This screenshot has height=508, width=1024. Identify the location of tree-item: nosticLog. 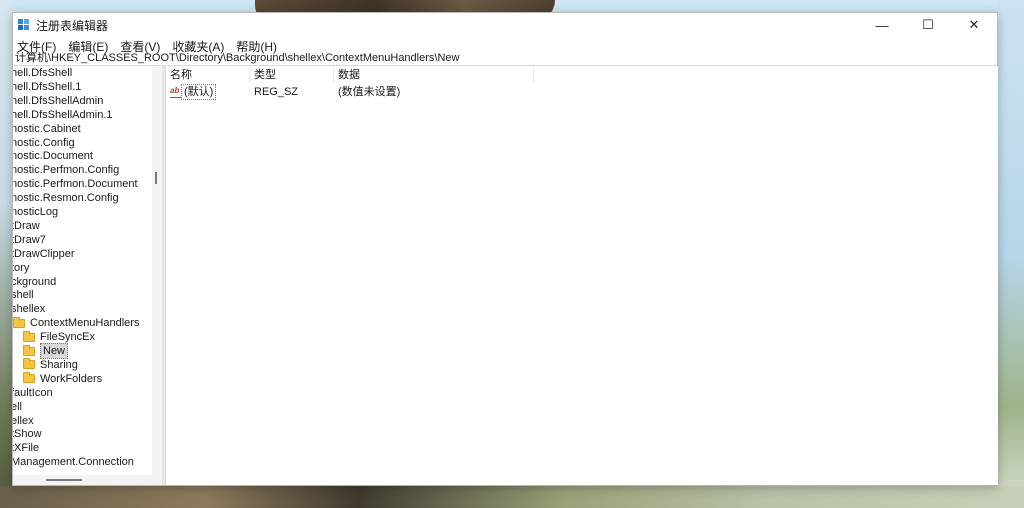
(35, 212).